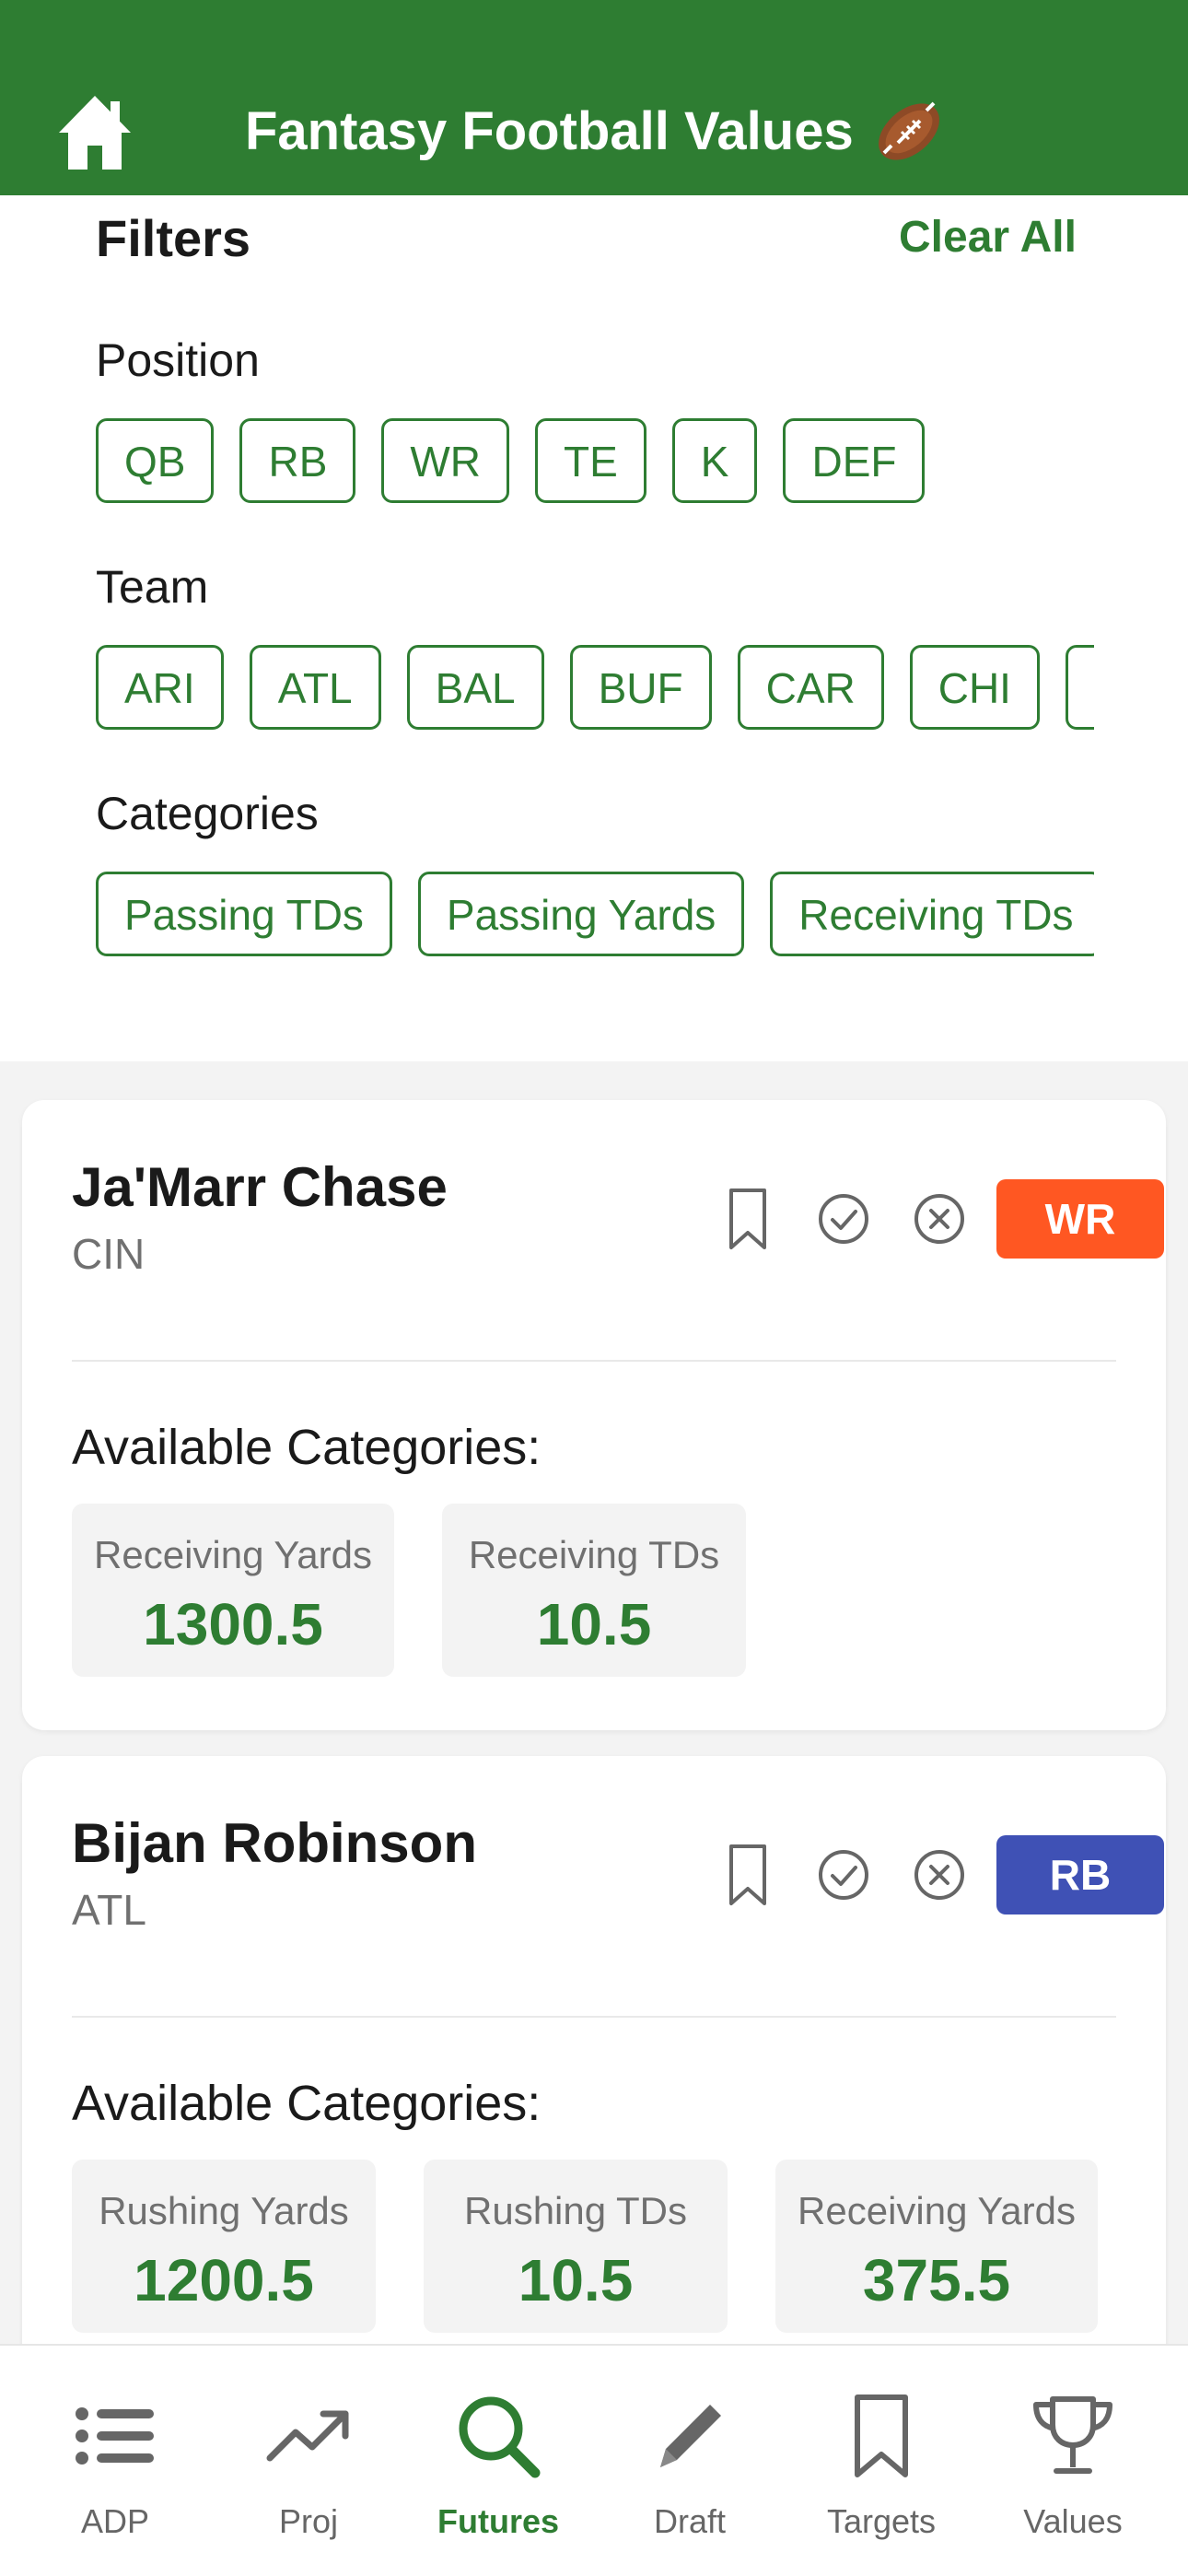 The height and width of the screenshot is (2576, 1188). Describe the element at coordinates (1080, 1219) in the screenshot. I see `position-badge: WR` at that location.